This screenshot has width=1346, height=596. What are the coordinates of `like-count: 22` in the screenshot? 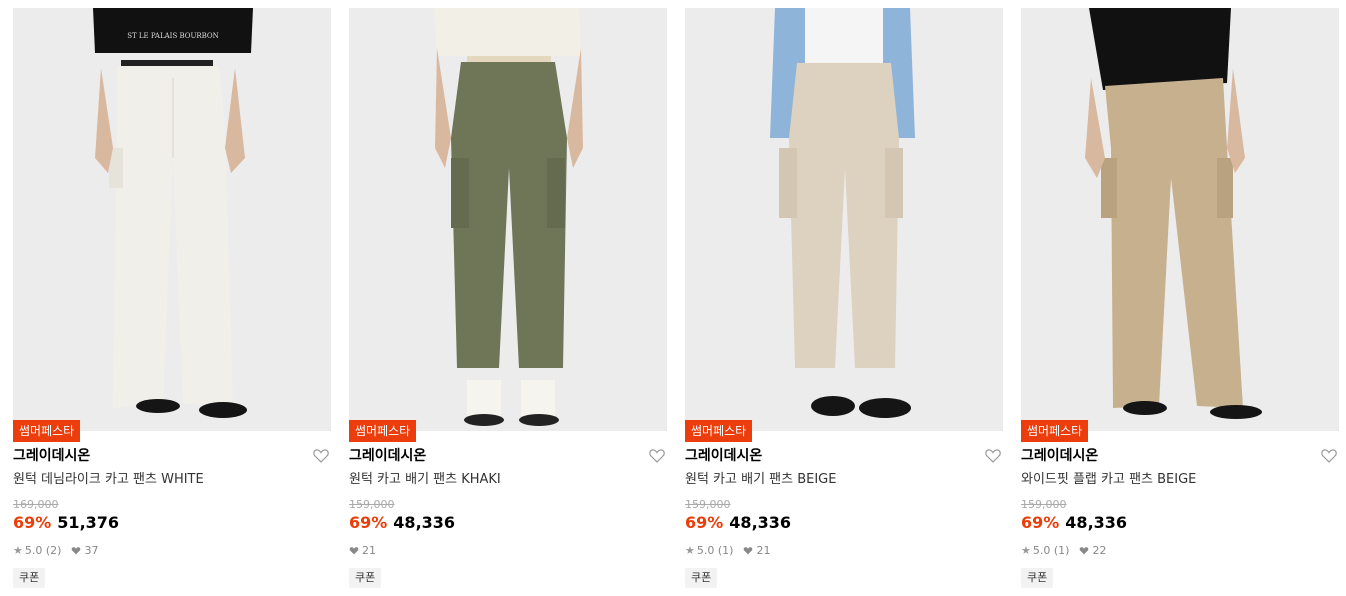 It's located at (1099, 550).